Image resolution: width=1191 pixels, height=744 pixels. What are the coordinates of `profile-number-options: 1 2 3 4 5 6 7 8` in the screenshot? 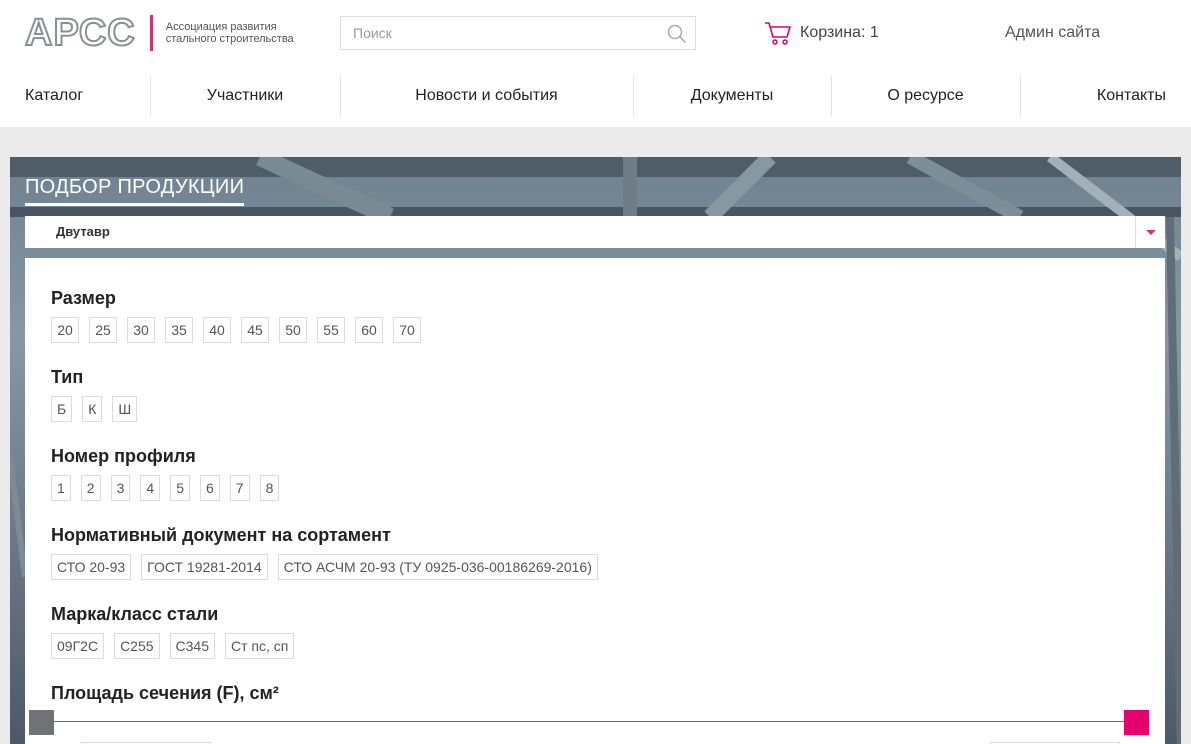 It's located at (165, 488).